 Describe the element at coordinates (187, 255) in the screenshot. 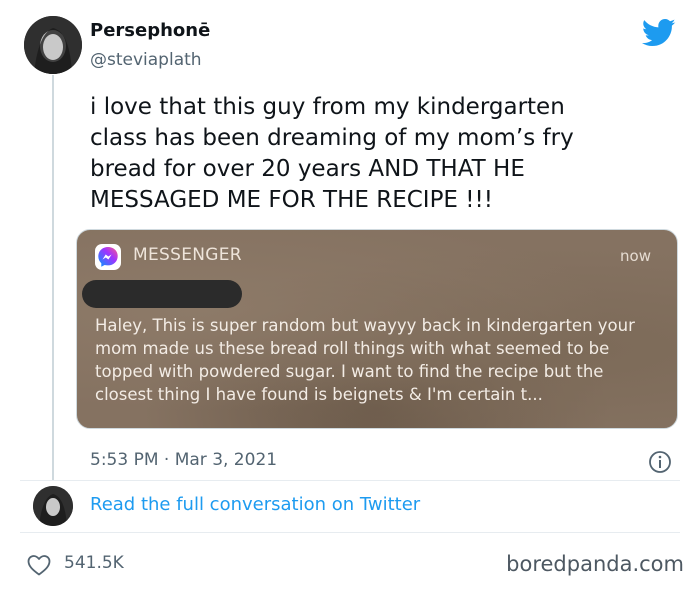

I see `notification-app-name: MESSENGER` at that location.